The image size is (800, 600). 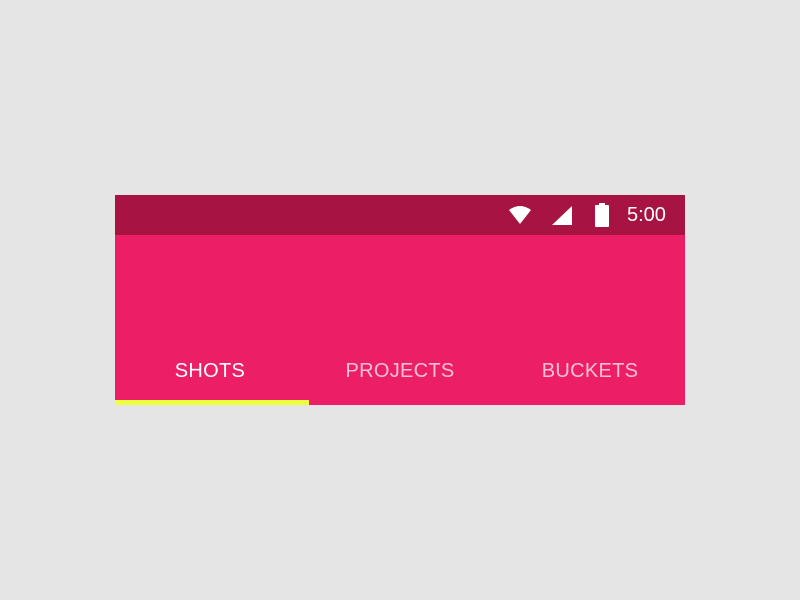 What do you see at coordinates (646, 215) in the screenshot?
I see `status-time: 5:00` at bounding box center [646, 215].